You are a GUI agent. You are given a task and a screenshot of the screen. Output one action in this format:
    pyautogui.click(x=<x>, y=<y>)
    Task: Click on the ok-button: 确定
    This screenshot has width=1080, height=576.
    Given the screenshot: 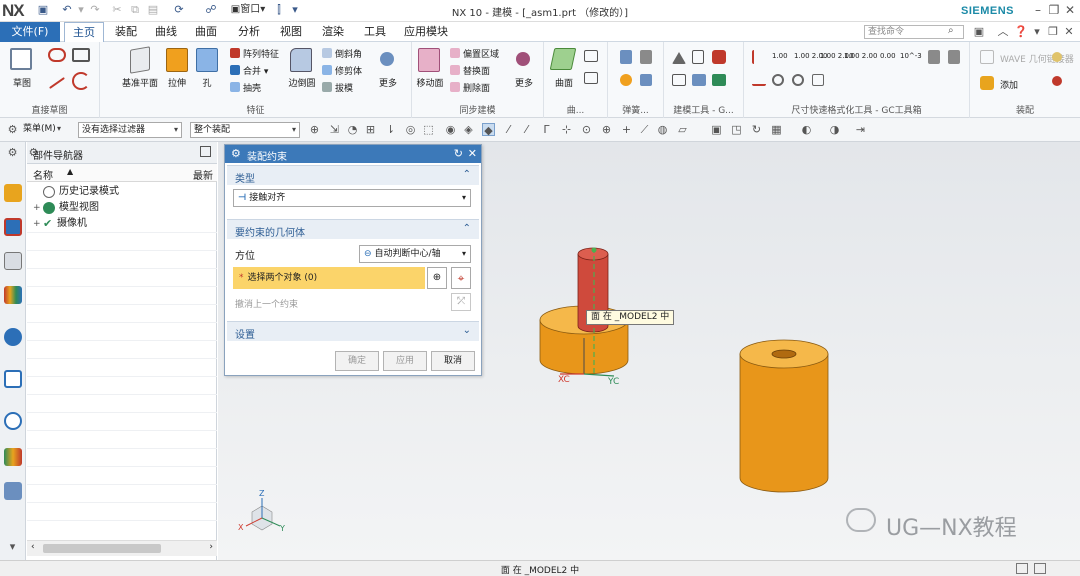 What is the action you would take?
    pyautogui.click(x=357, y=361)
    